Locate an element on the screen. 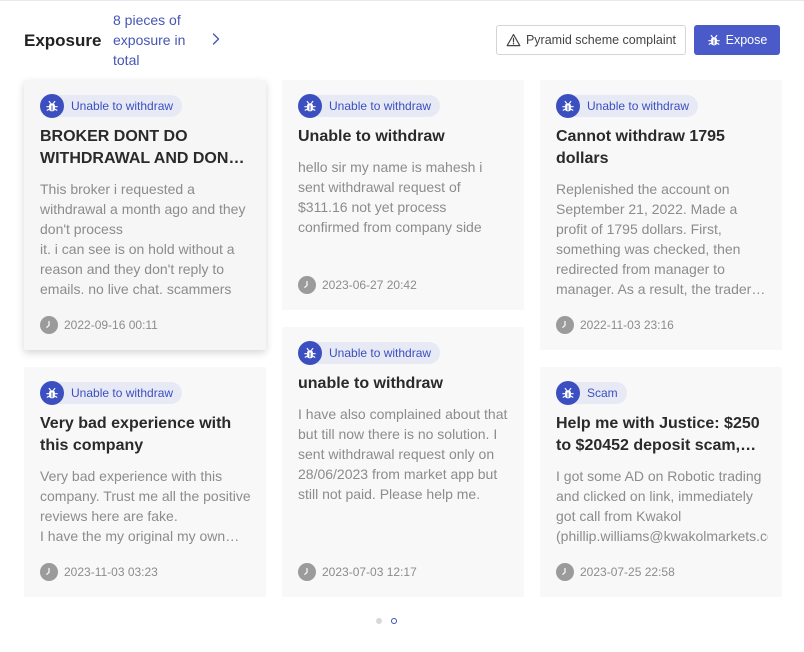 The width and height of the screenshot is (804, 652). card-title: Unable to withdraw is located at coordinates (371, 136).